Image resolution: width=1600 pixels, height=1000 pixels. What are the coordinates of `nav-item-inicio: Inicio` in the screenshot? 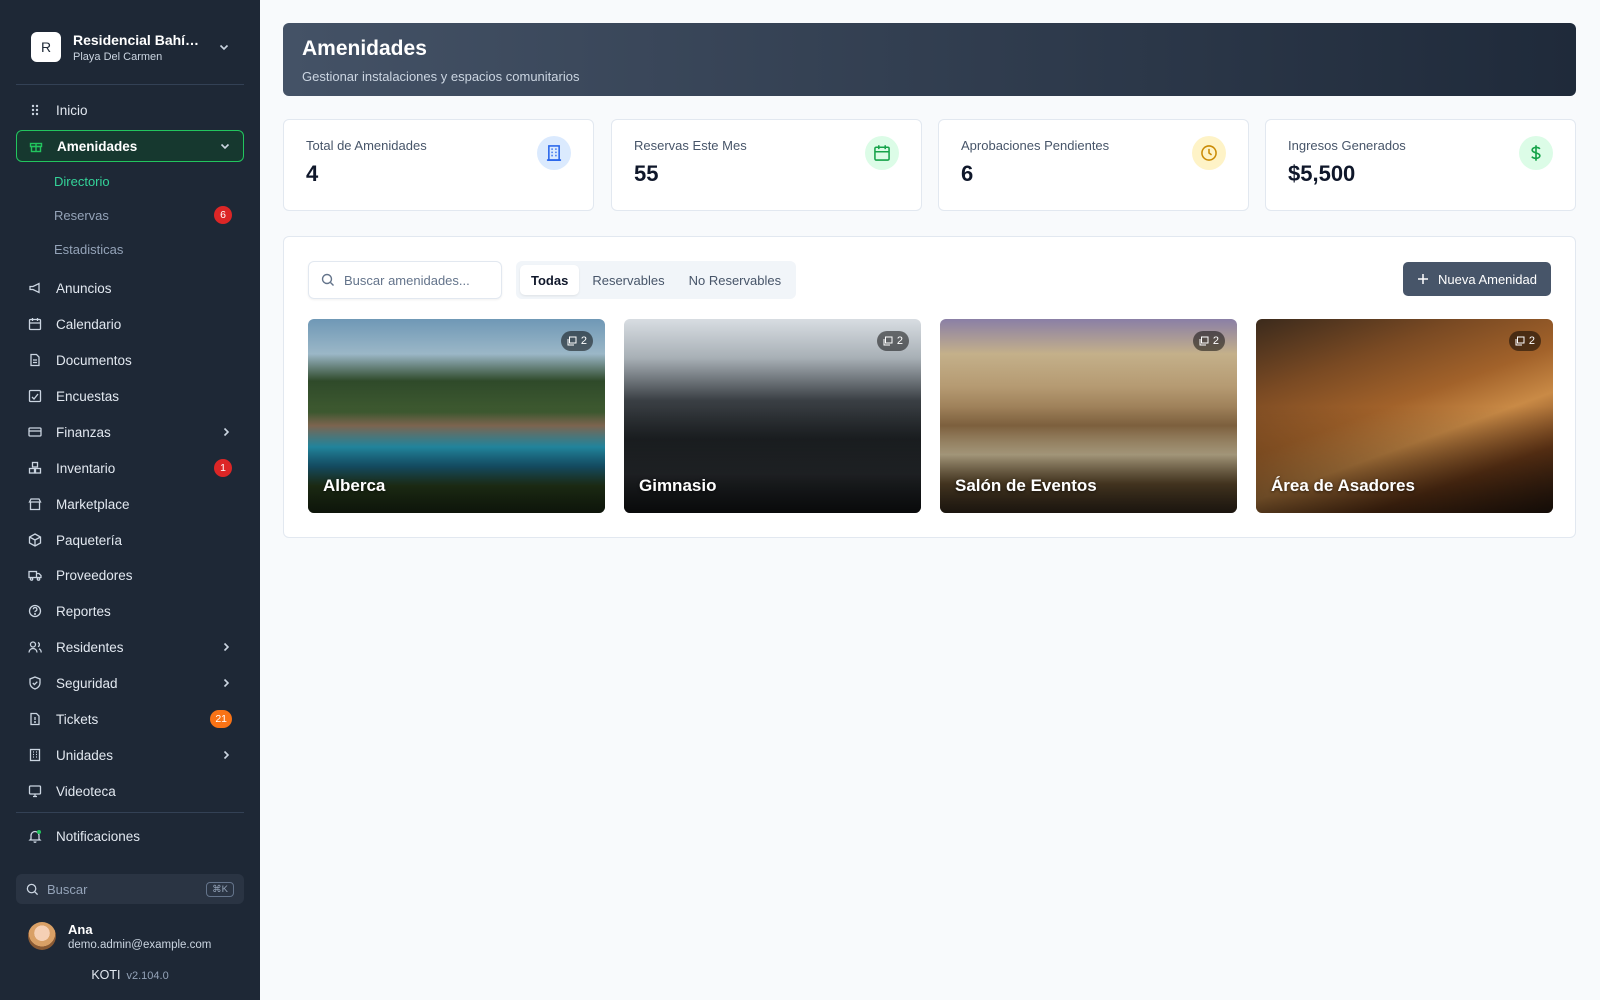 It's located at (130, 110).